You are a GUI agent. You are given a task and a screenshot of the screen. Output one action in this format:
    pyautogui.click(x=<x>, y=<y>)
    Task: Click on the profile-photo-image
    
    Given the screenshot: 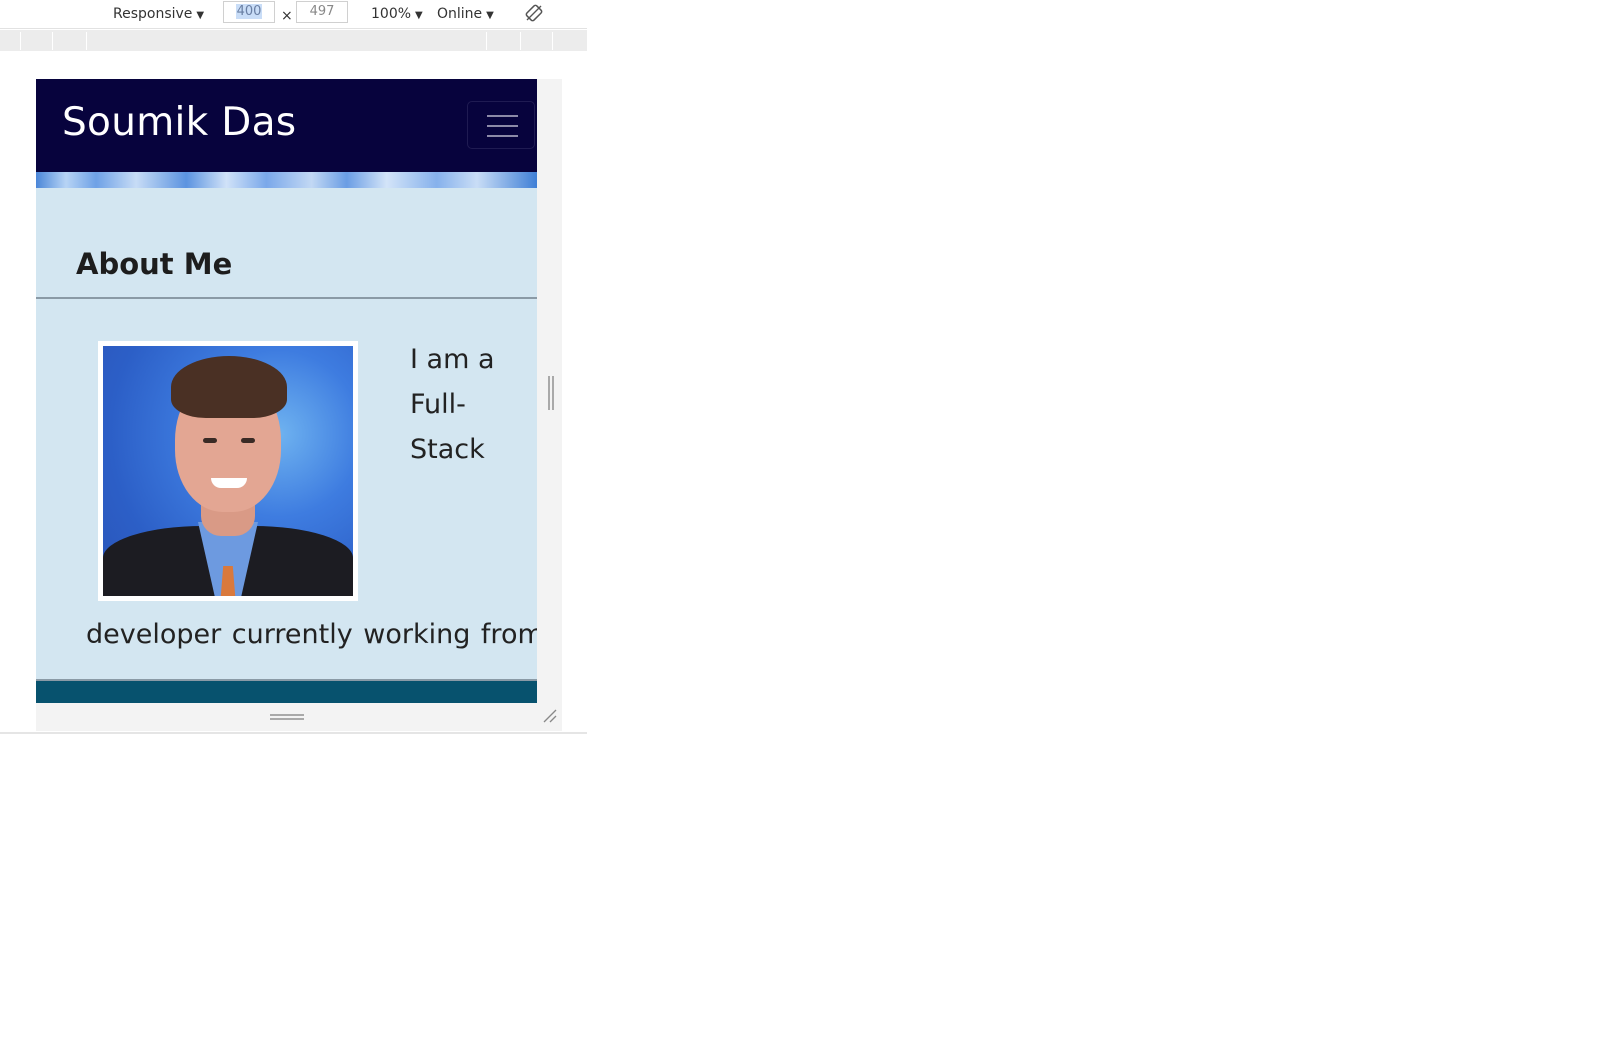 What is the action you would take?
    pyautogui.click(x=228, y=471)
    